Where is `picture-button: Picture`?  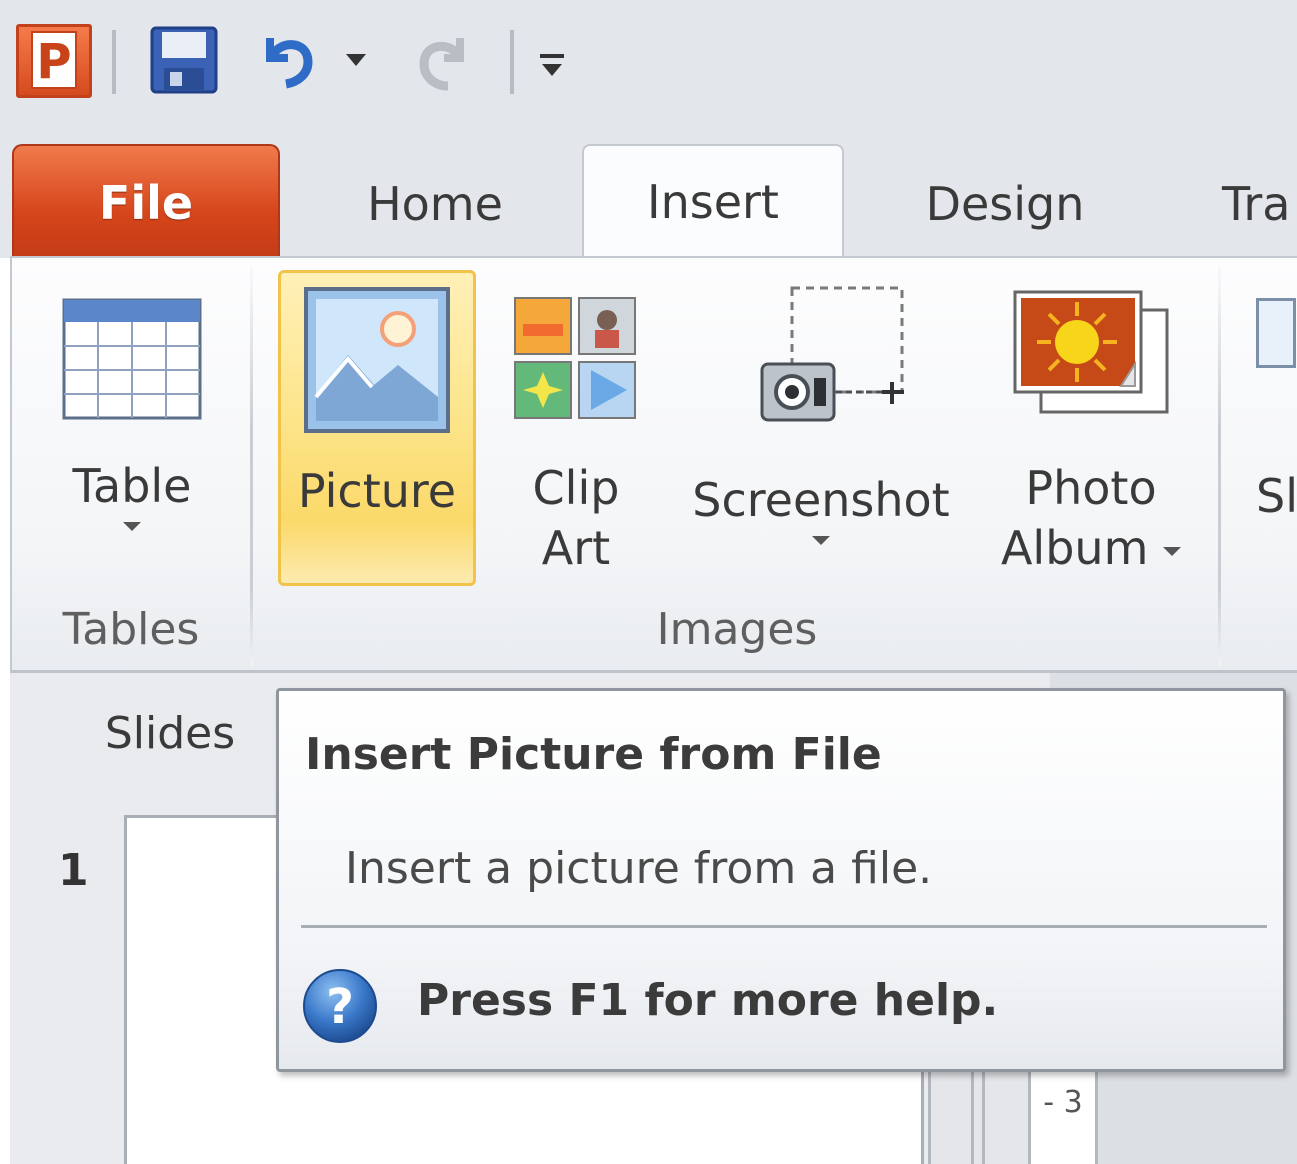 picture-button: Picture is located at coordinates (377, 428).